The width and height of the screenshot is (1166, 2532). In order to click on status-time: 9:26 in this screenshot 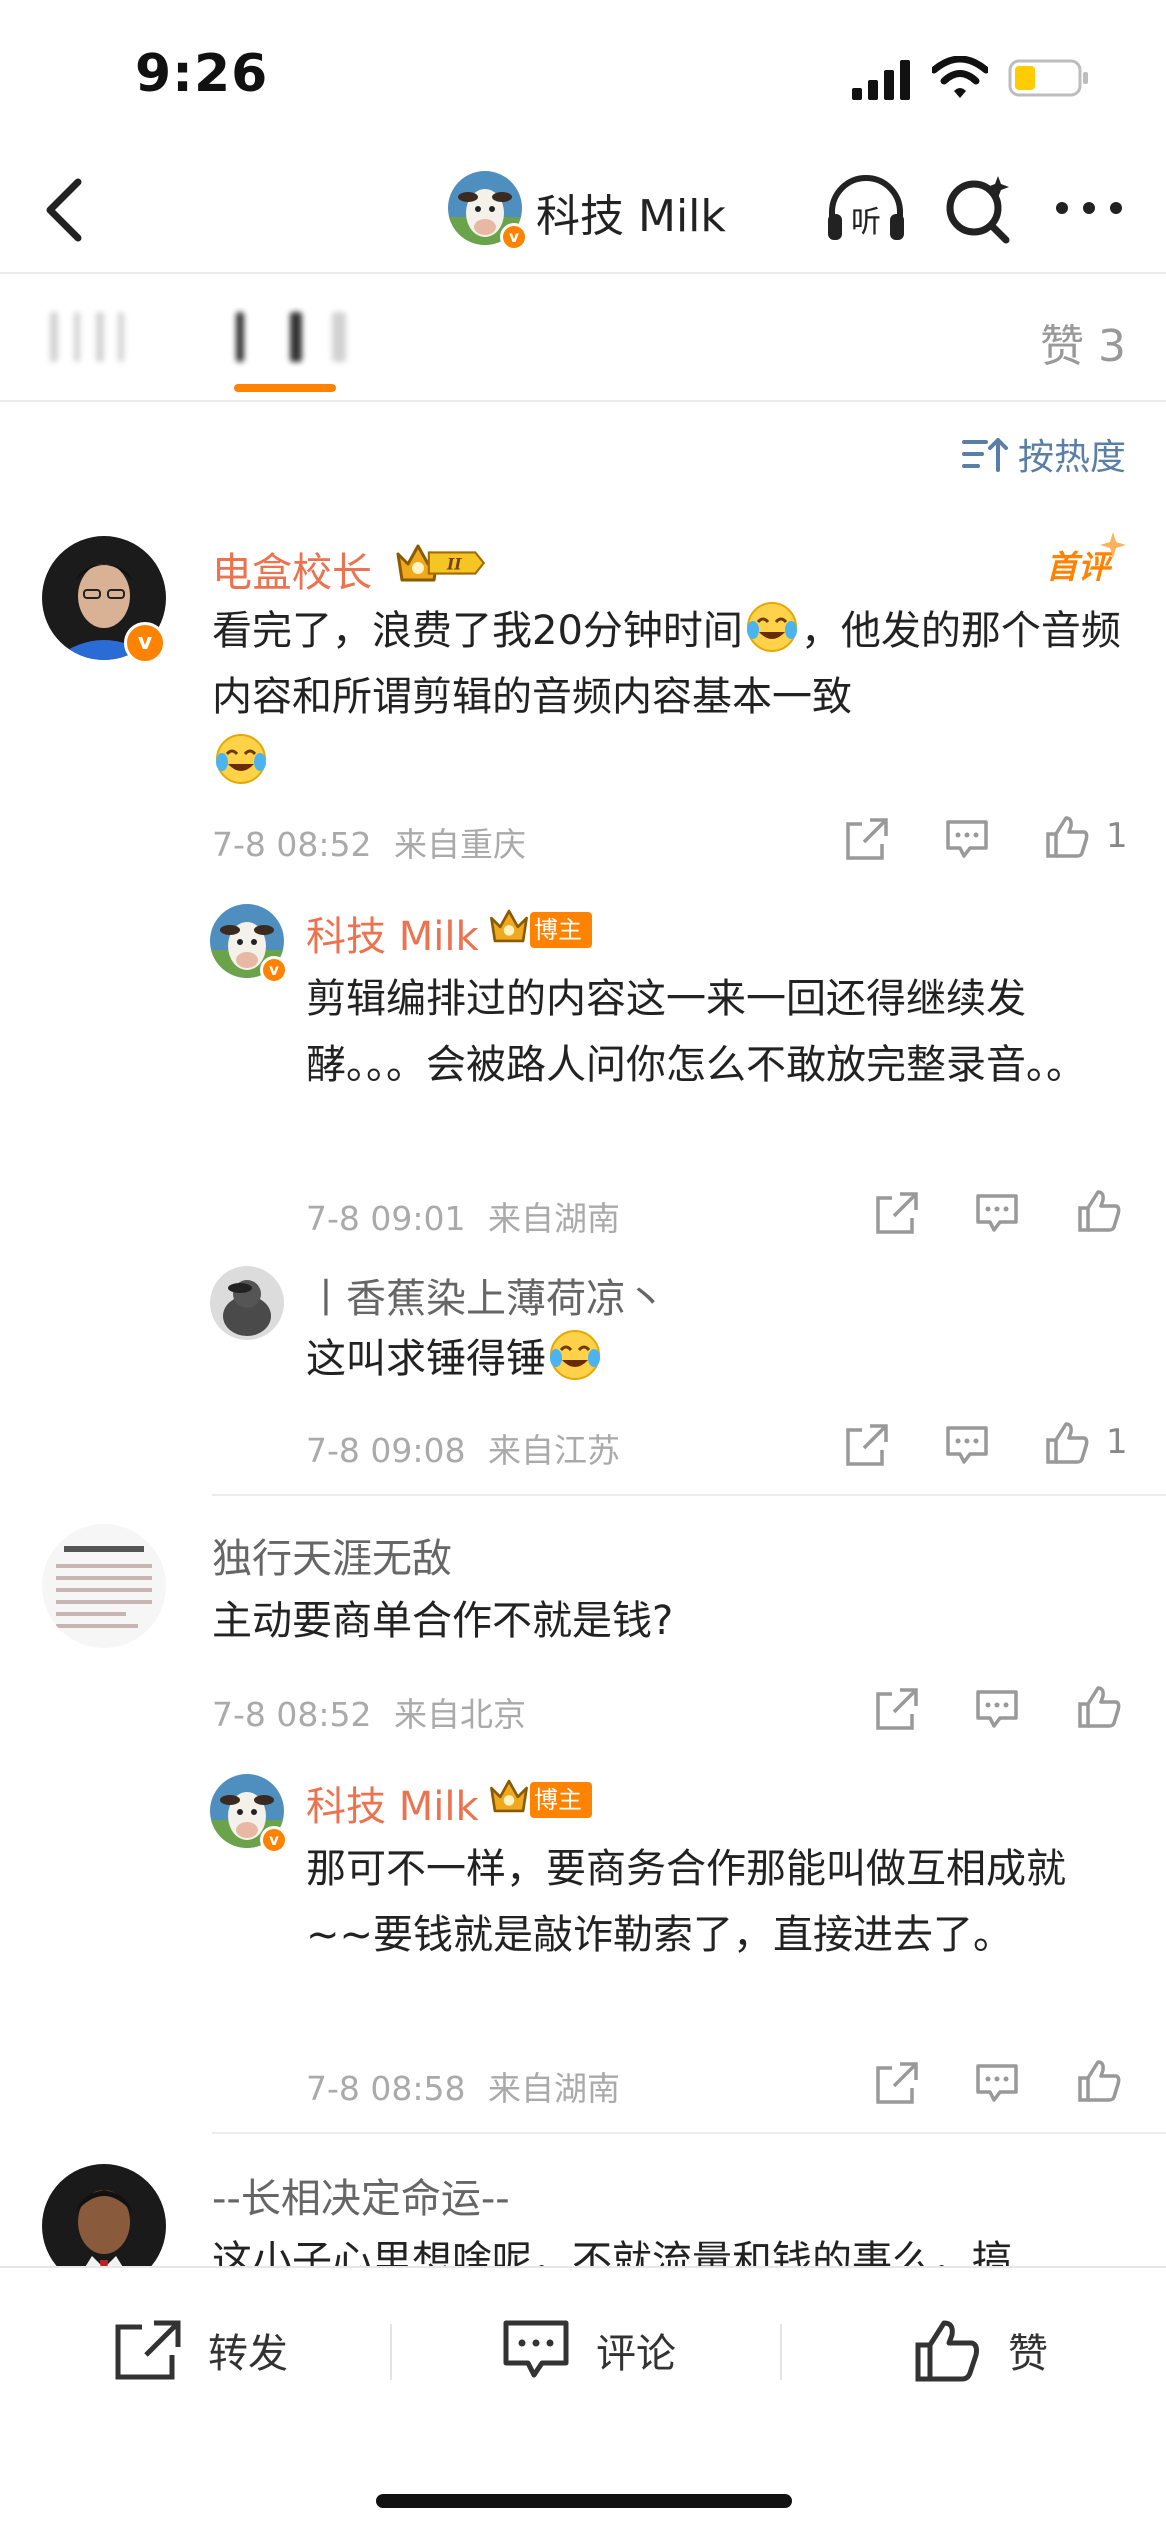, I will do `click(202, 74)`.